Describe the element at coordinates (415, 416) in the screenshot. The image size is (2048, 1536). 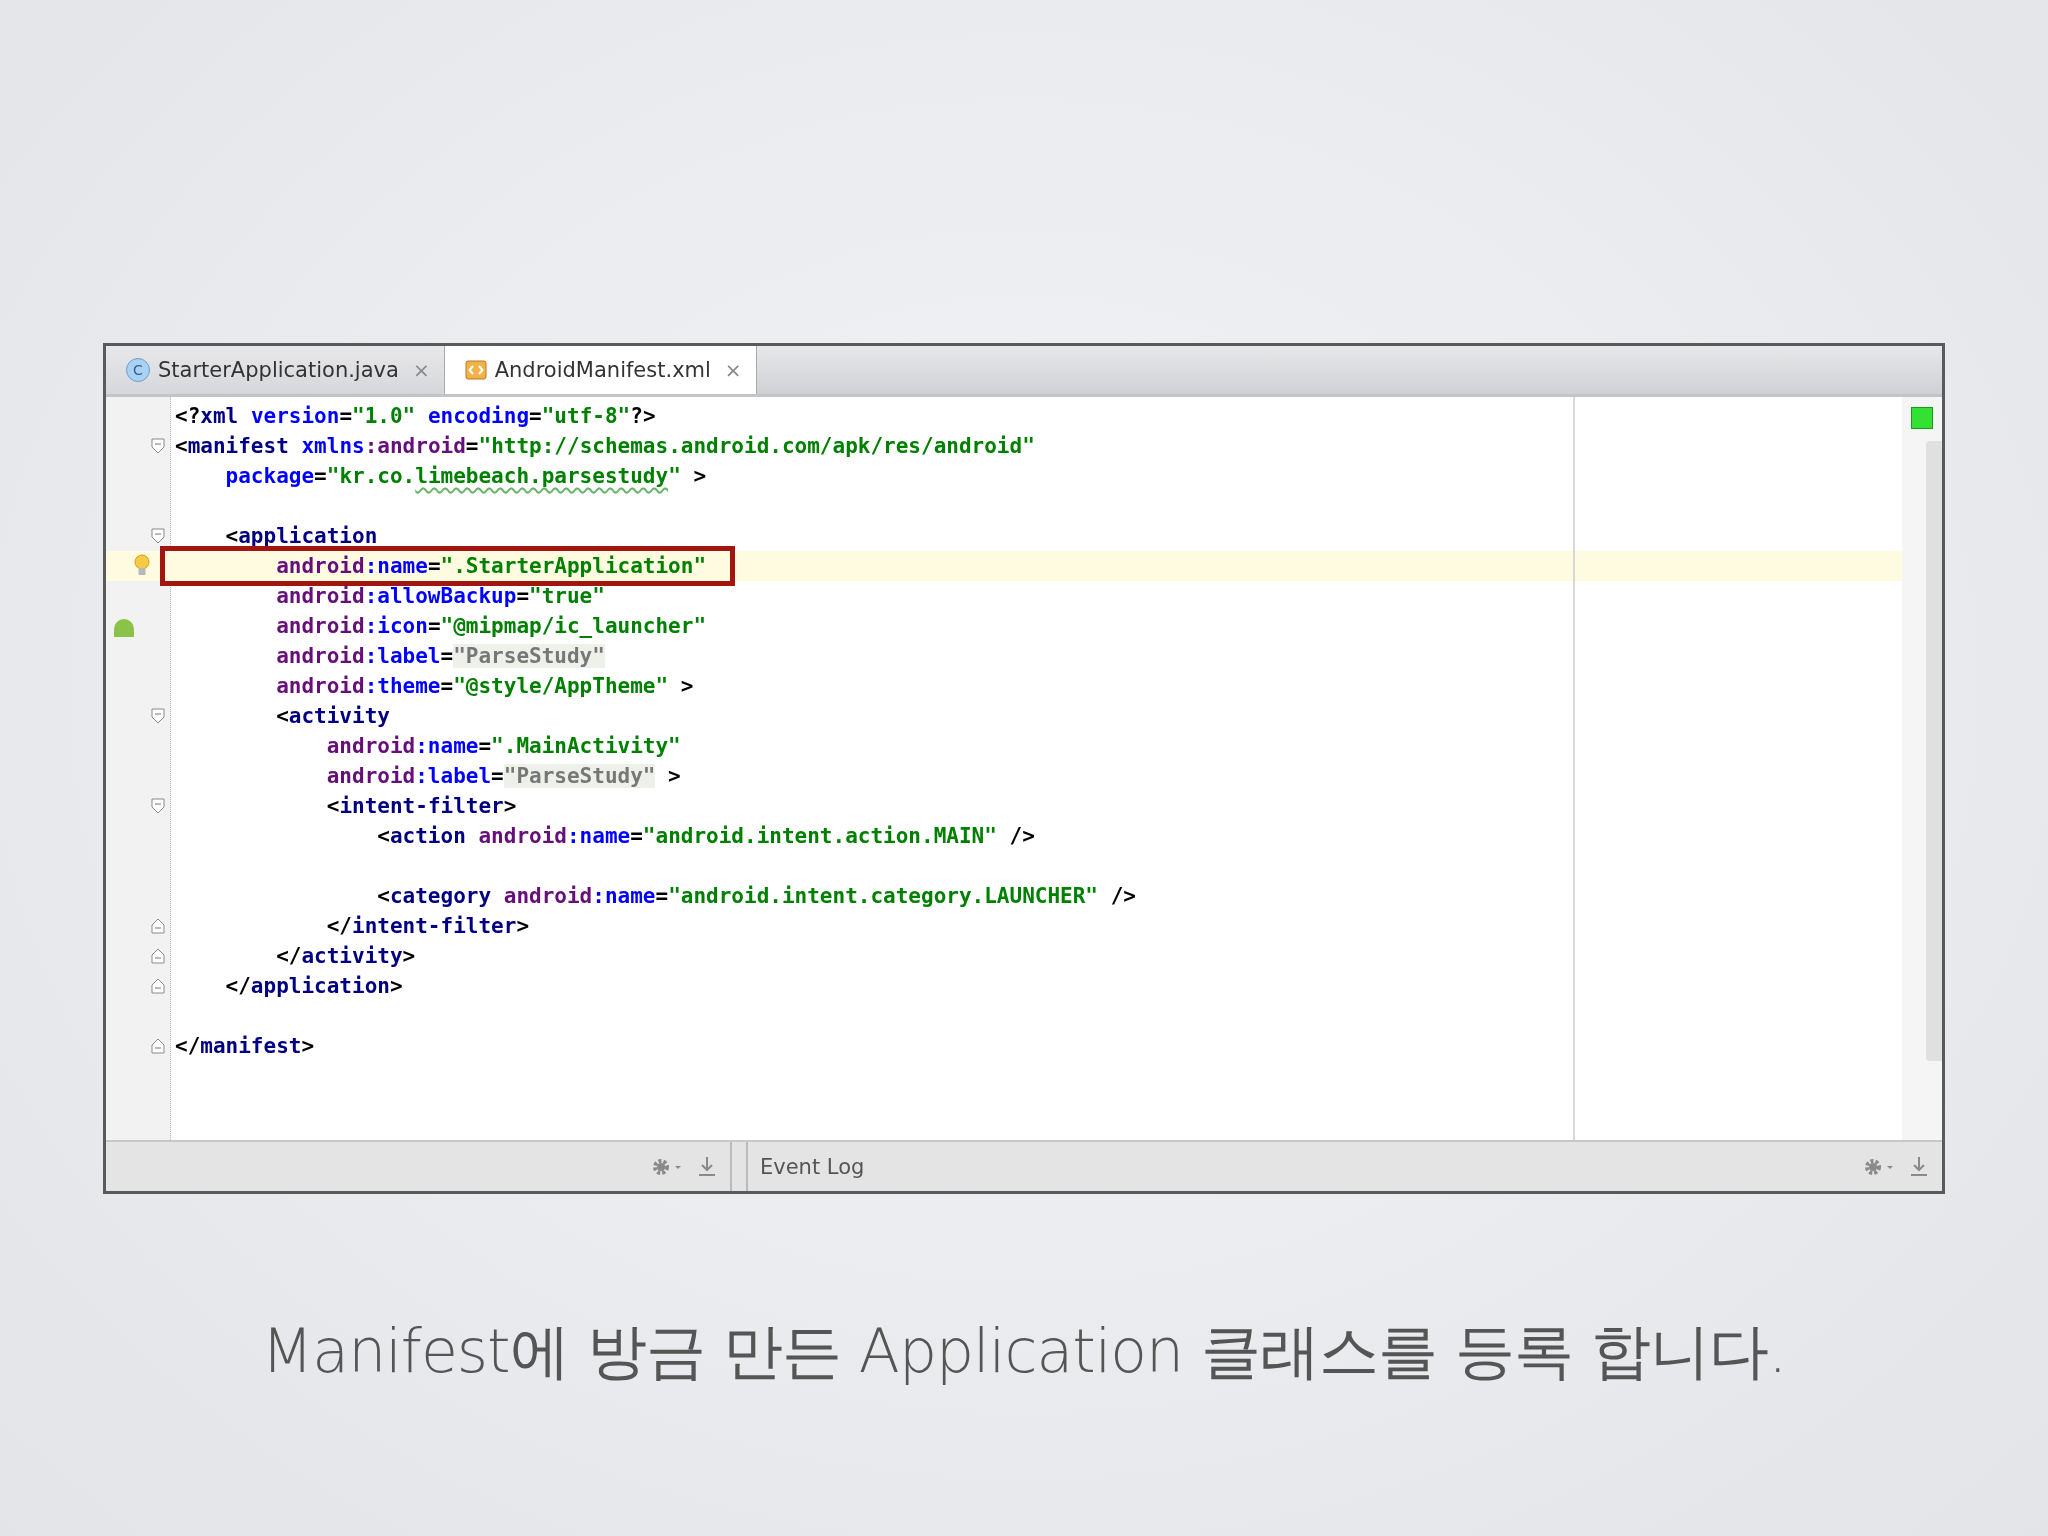
I see `code-line: <?xml version="1.0" encoding="utf-8"?>` at that location.